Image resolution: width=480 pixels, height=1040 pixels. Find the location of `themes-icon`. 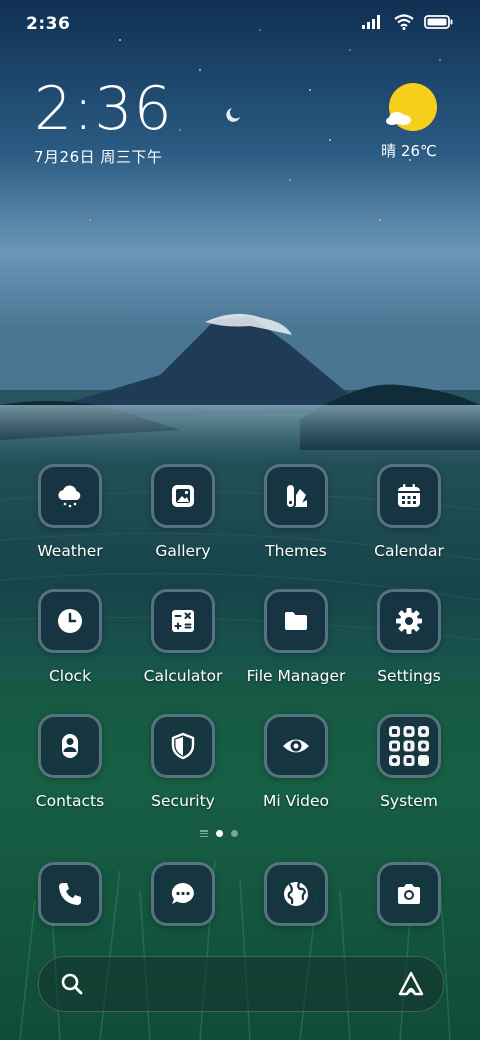

themes-icon is located at coordinates (297, 496).